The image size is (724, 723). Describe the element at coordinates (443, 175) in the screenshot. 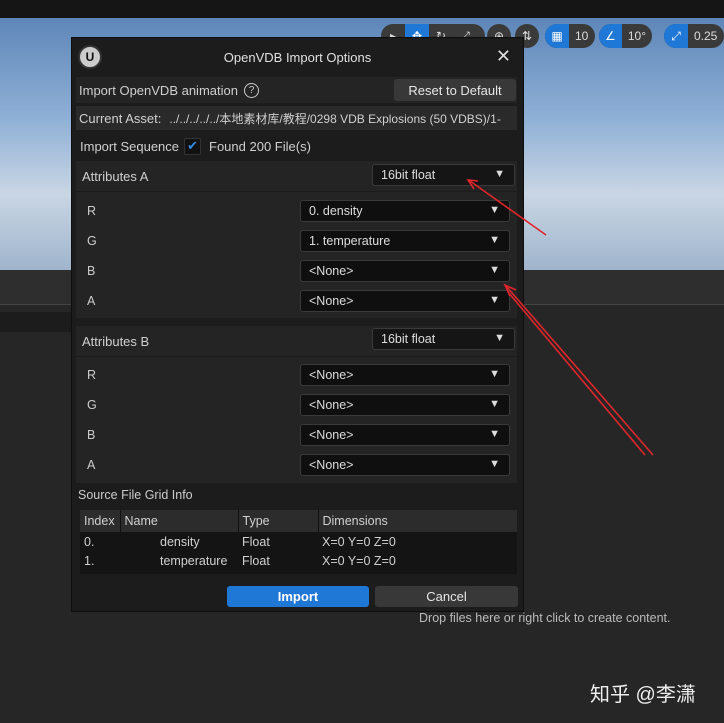

I see `attributes-a-format-dropdown: 16bit float ▼` at that location.